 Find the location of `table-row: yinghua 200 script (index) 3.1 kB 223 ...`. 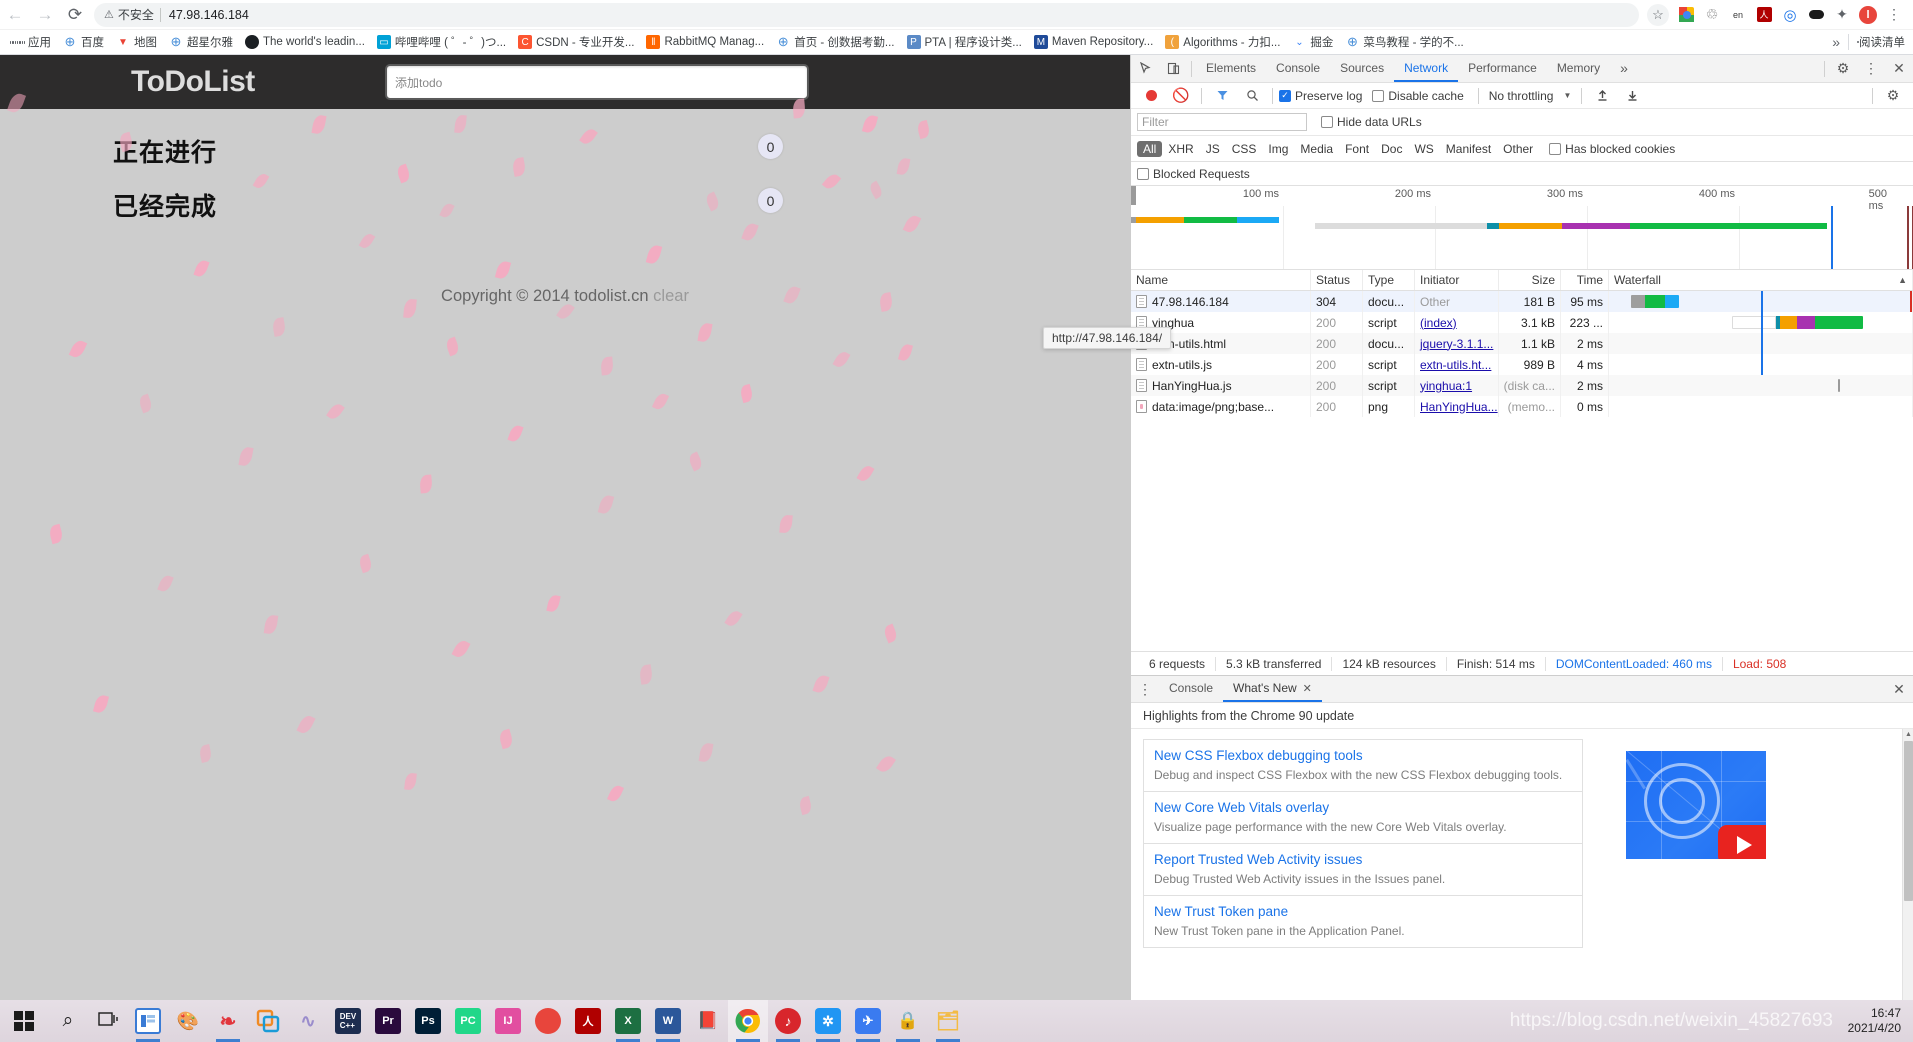

table-row: yinghua 200 script (index) 3.1 kB 223 ... is located at coordinates (1522, 322).